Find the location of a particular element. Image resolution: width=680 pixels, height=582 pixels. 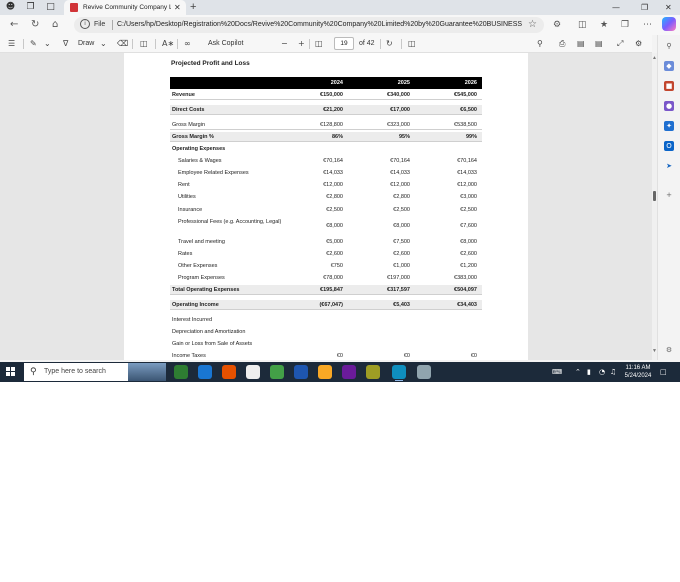

sidebar-settings-icon: ⚙ is located at coordinates (669, 350).